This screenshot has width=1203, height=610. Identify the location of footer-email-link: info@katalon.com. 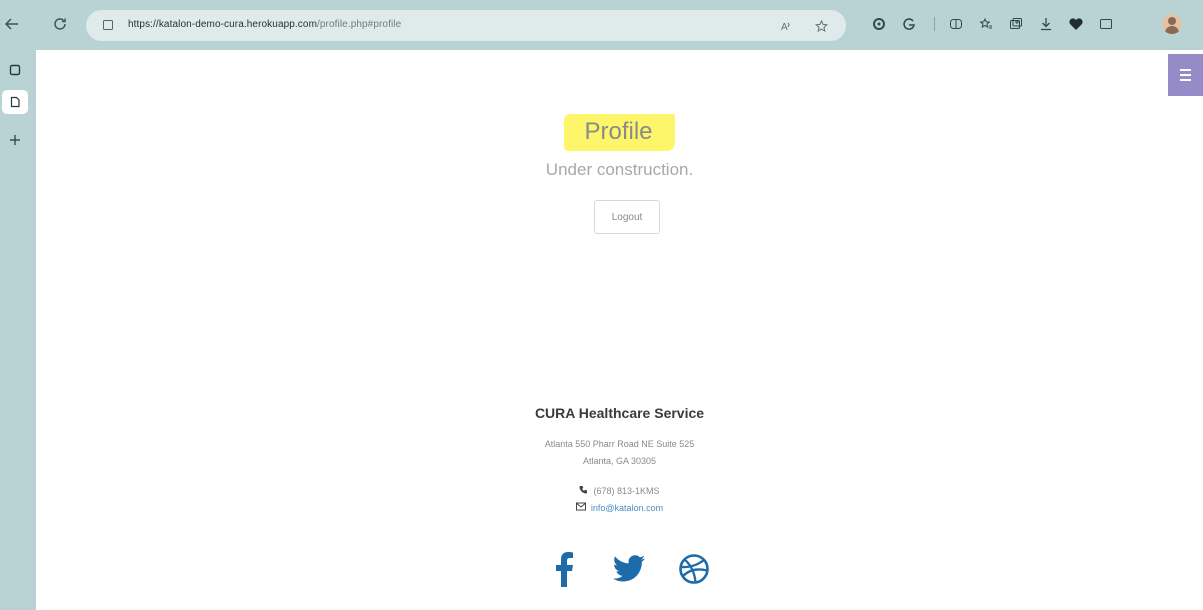
(627, 508).